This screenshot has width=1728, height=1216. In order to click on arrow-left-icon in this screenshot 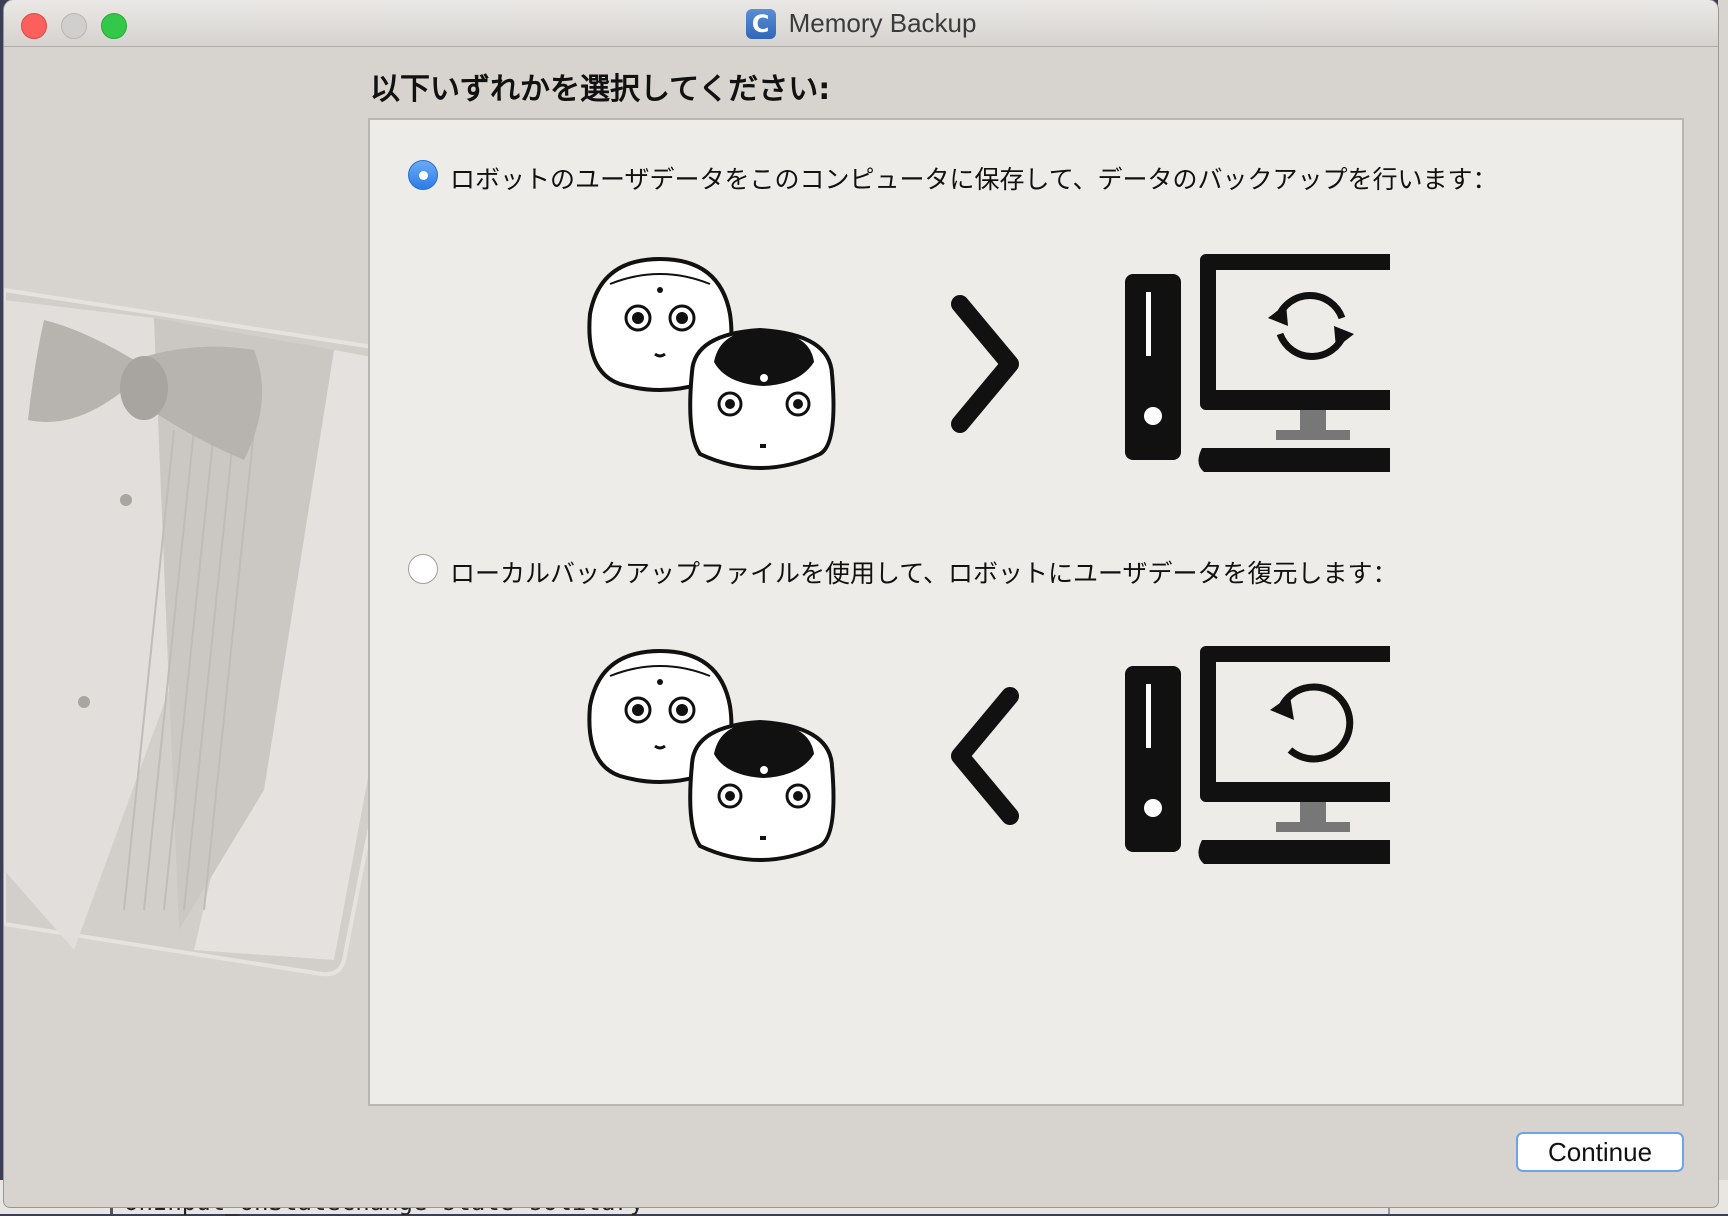, I will do `click(985, 756)`.